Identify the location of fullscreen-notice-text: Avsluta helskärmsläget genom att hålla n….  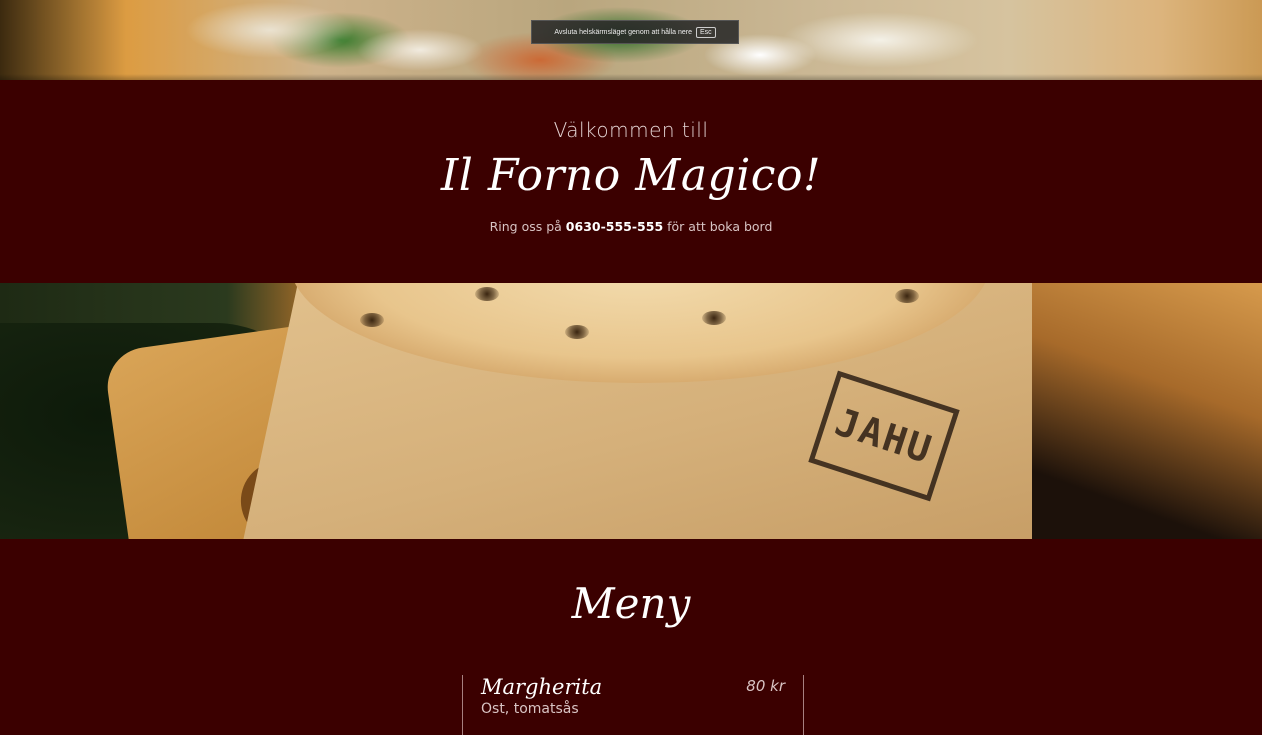
(623, 32).